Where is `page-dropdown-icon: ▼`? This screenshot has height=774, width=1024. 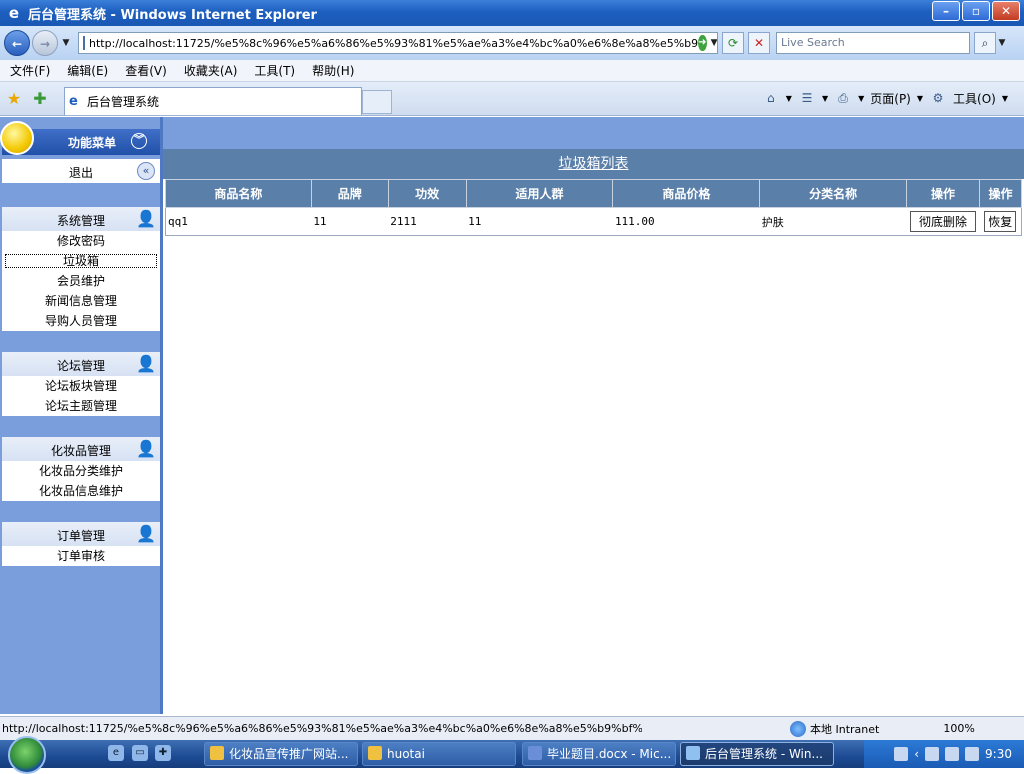 page-dropdown-icon: ▼ is located at coordinates (920, 98).